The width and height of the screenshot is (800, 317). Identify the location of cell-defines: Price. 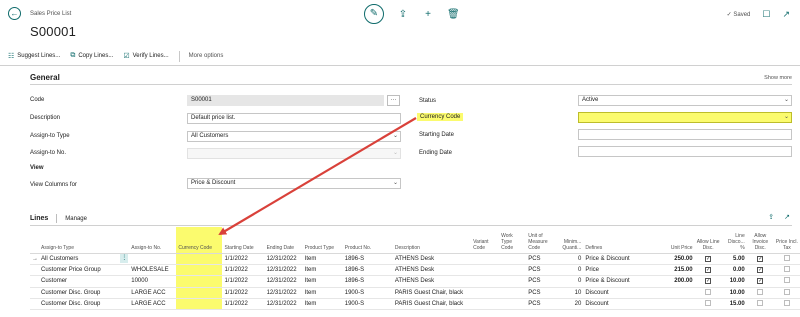
(612, 270).